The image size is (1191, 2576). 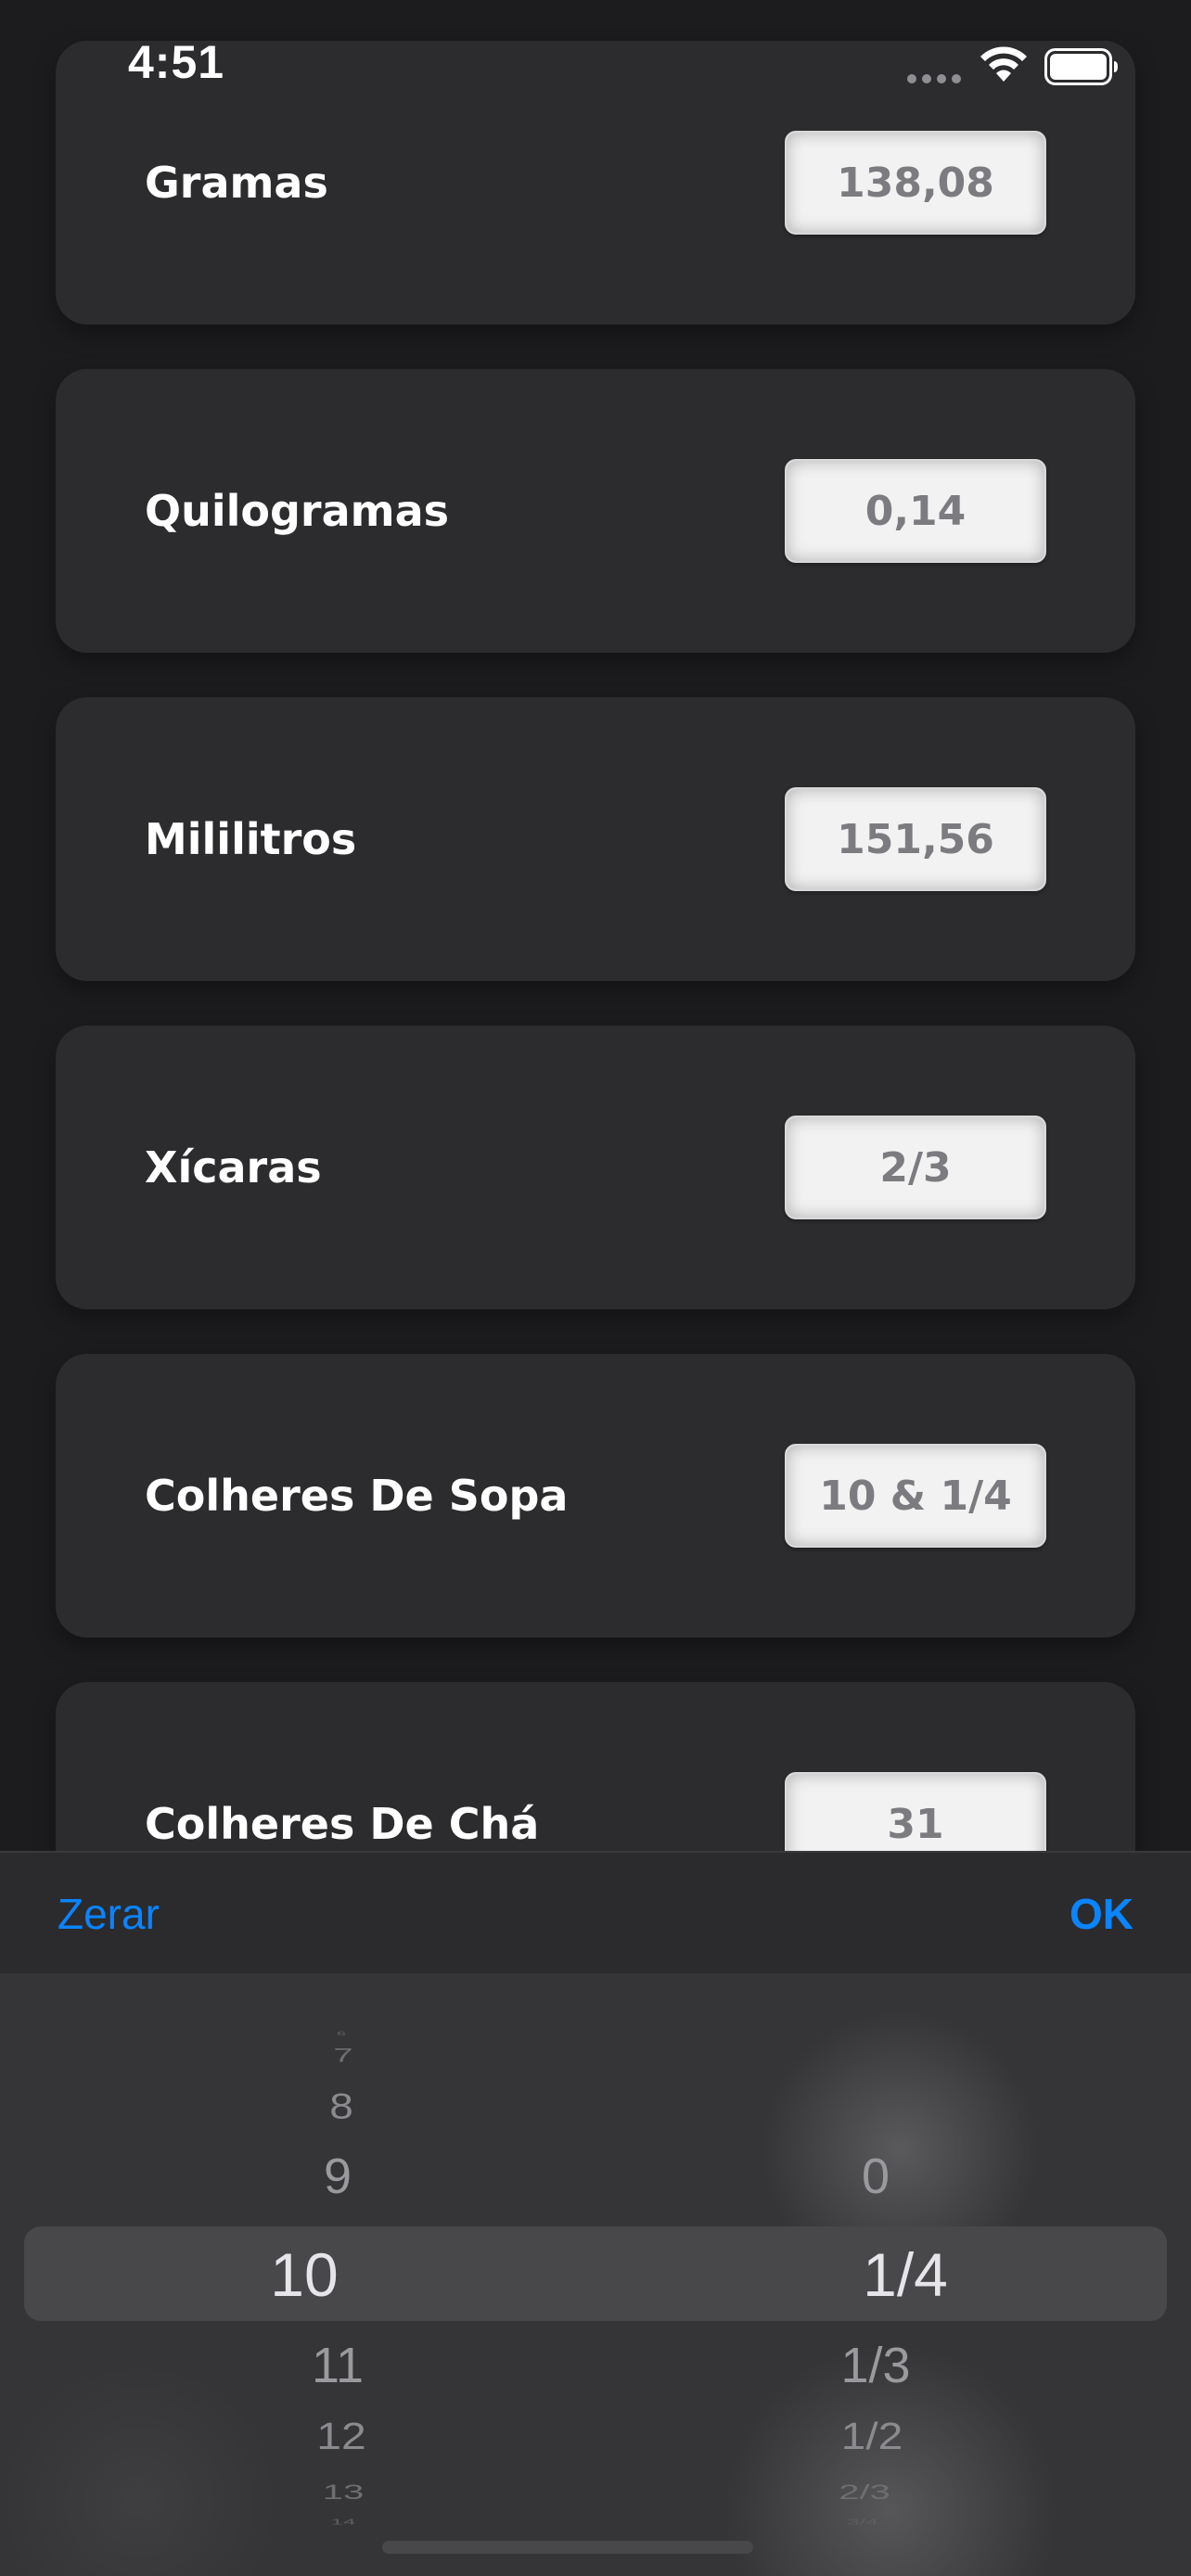 What do you see at coordinates (916, 1496) in the screenshot?
I see `unit-value-field: 10 & 1/4` at bounding box center [916, 1496].